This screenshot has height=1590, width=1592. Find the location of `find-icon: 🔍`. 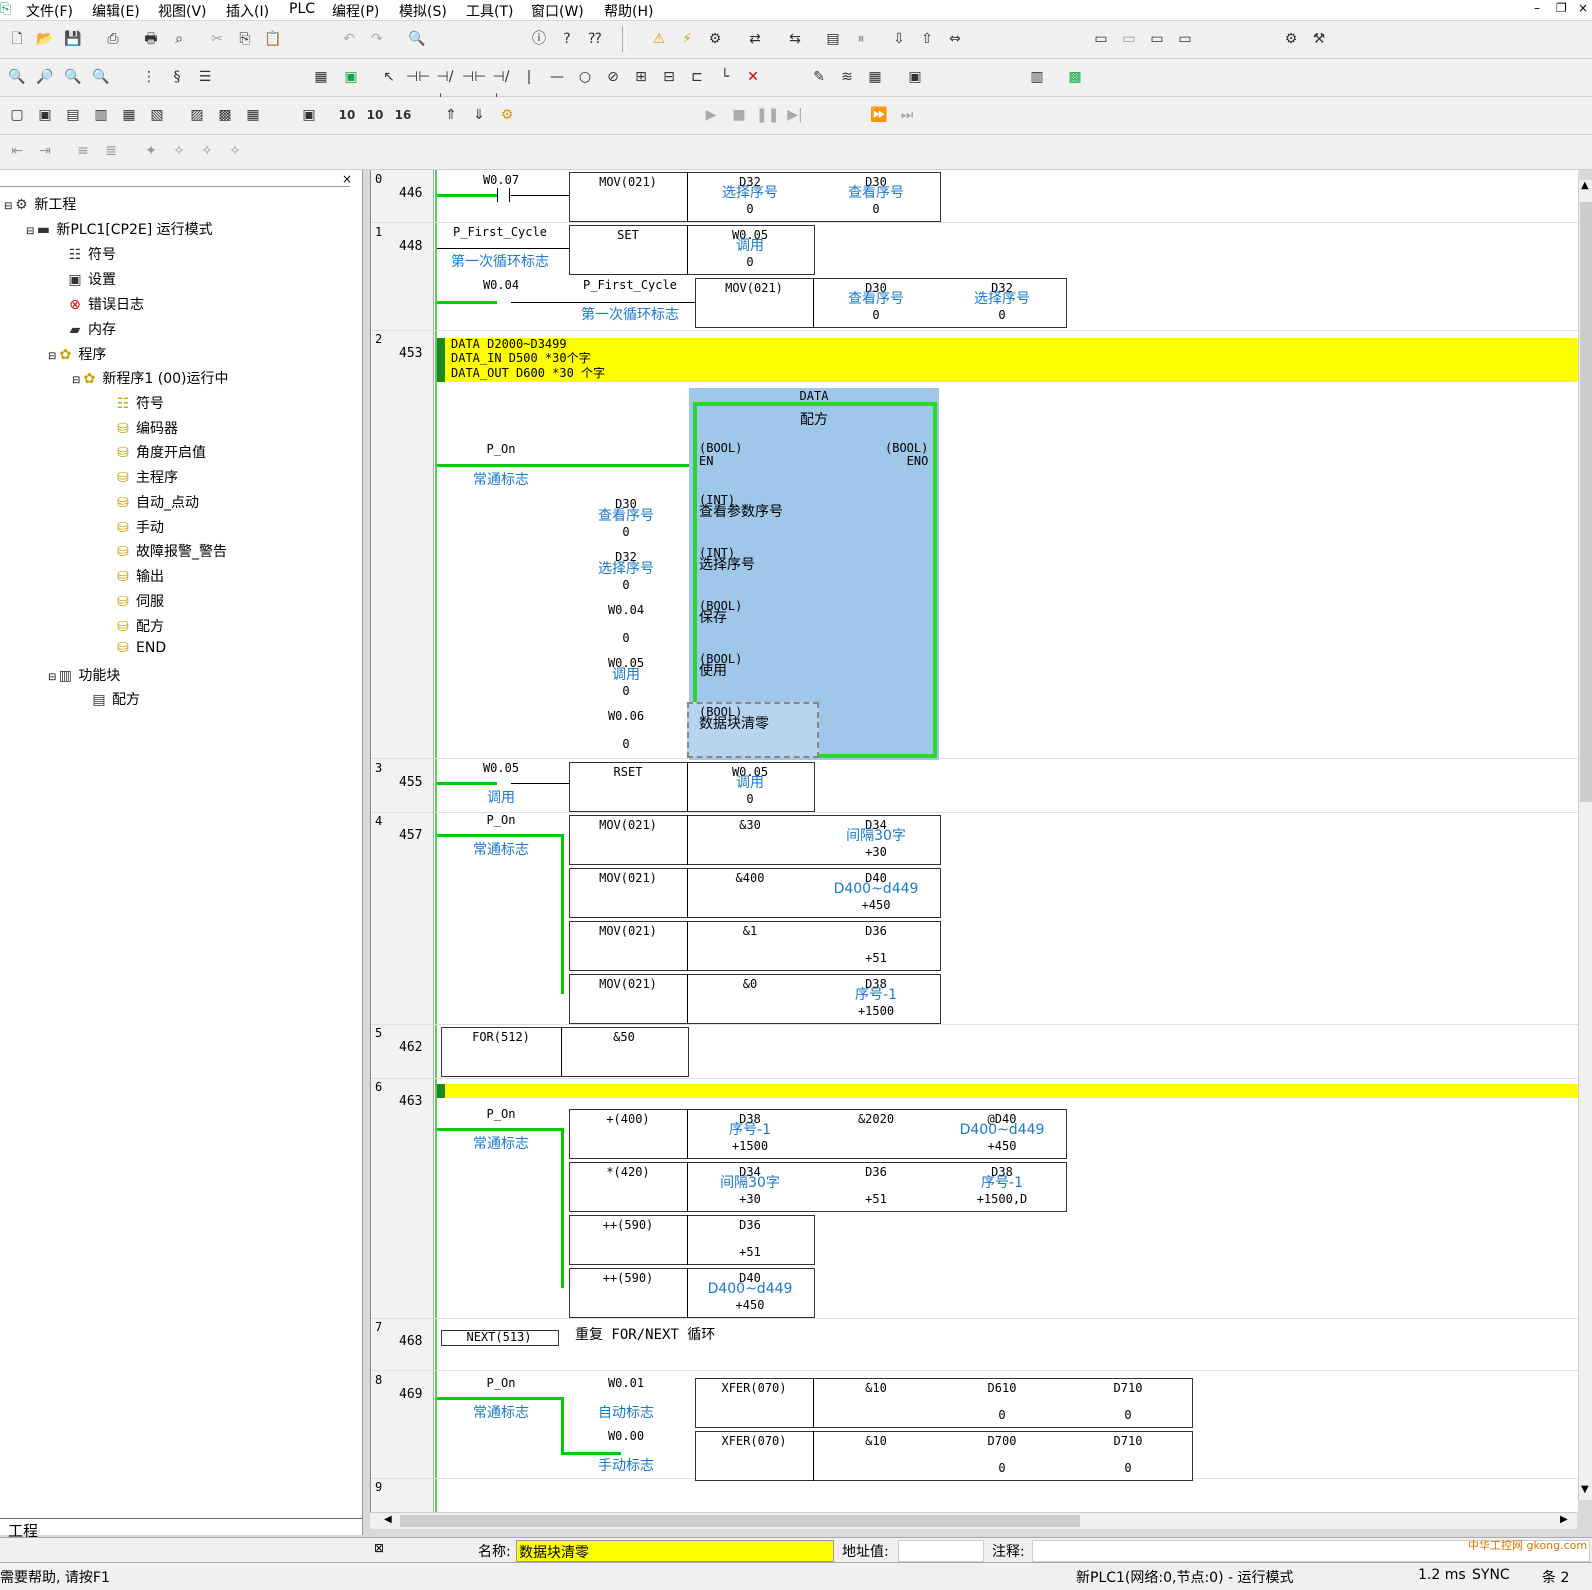

find-icon: 🔍 is located at coordinates (417, 39).